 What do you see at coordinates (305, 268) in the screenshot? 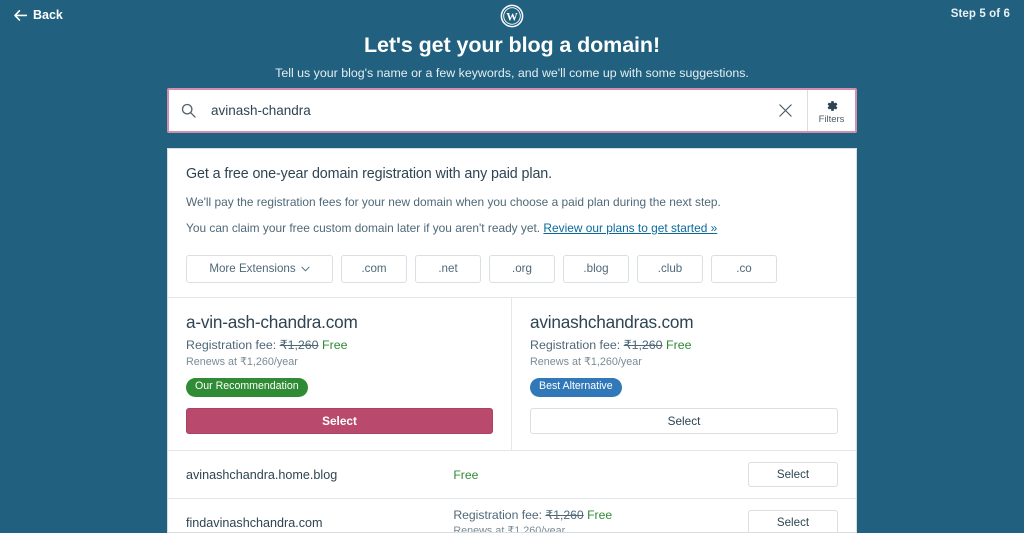
I see `chevron-down-icon` at bounding box center [305, 268].